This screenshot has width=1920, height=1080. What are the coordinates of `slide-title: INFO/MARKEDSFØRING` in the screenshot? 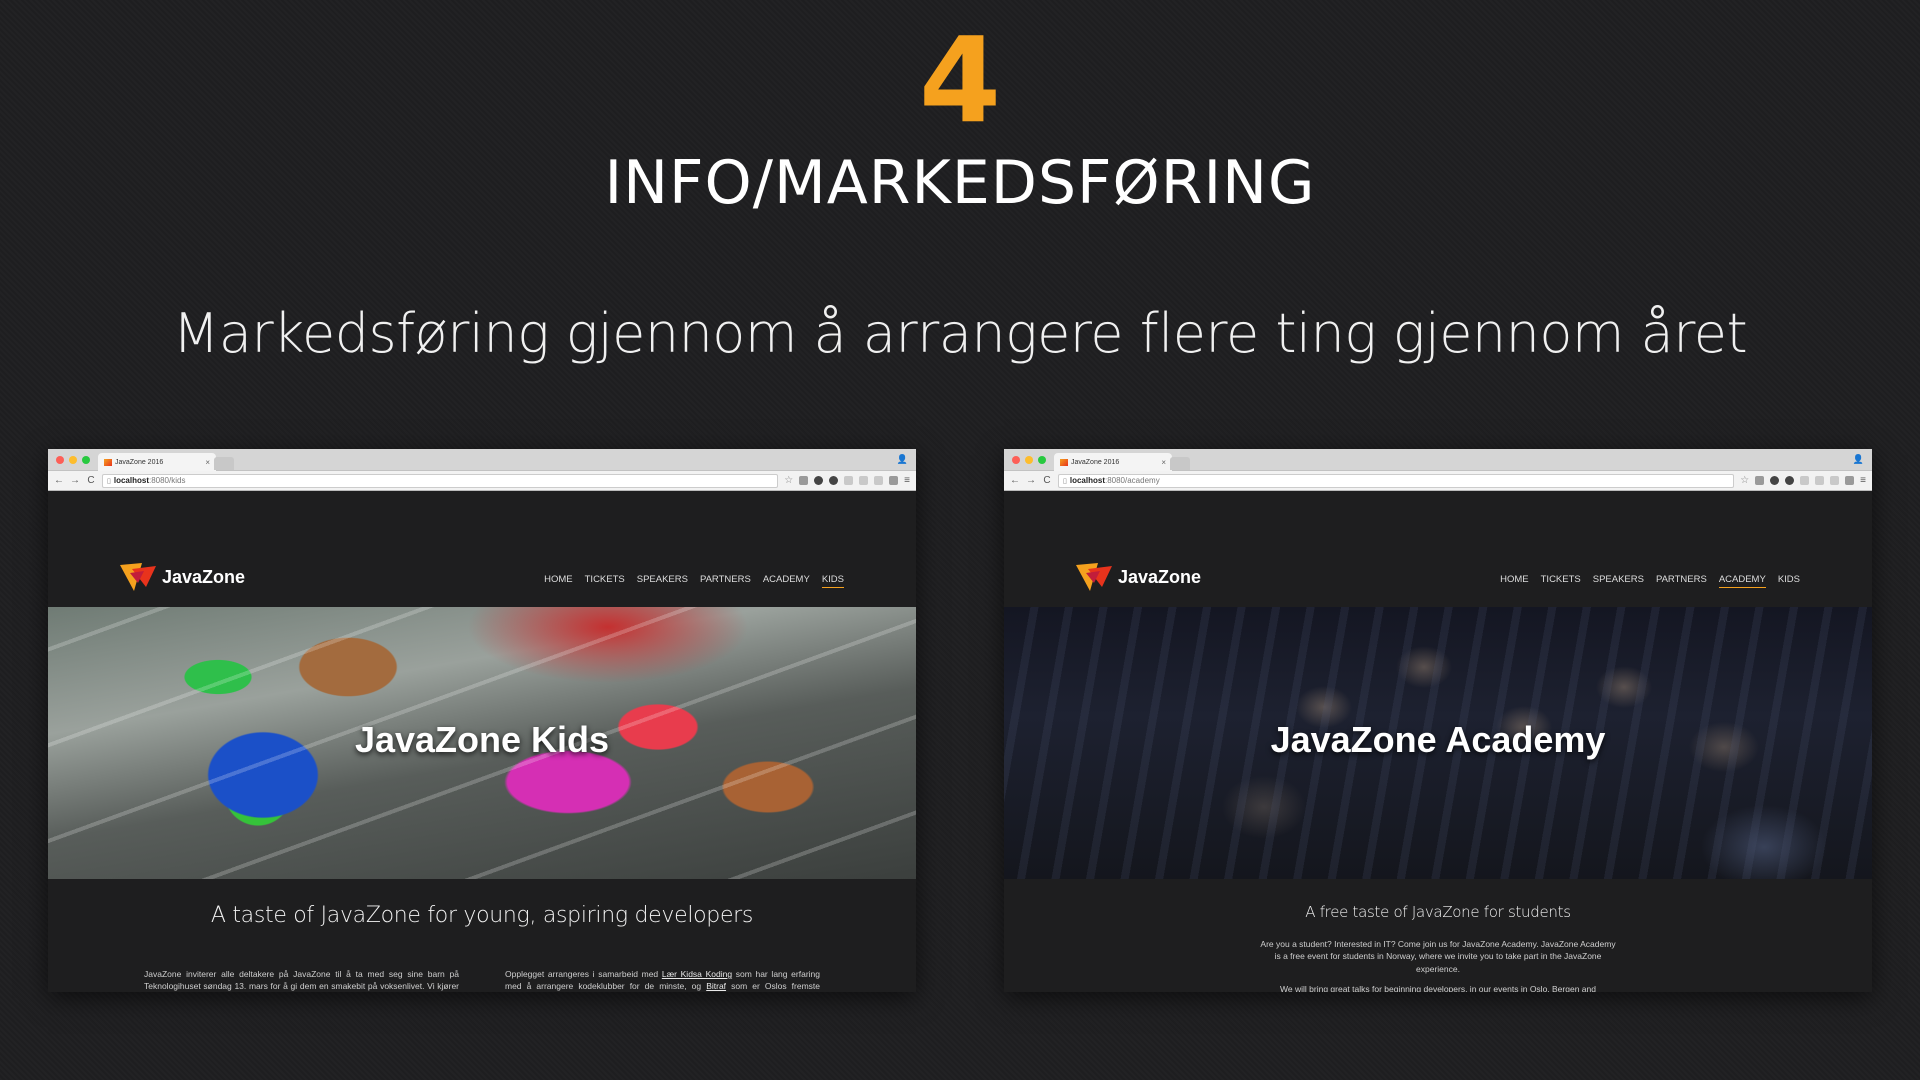 It's located at (960, 183).